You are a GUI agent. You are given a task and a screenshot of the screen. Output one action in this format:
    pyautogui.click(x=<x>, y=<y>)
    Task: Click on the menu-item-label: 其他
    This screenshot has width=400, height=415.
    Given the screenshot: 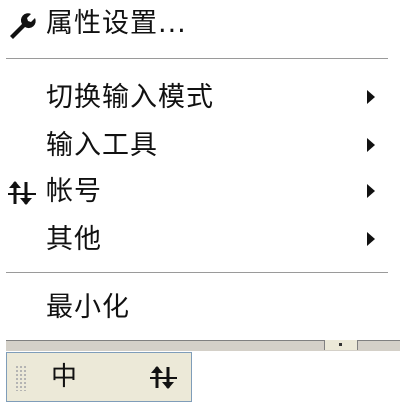 What is the action you would take?
    pyautogui.click(x=74, y=239)
    